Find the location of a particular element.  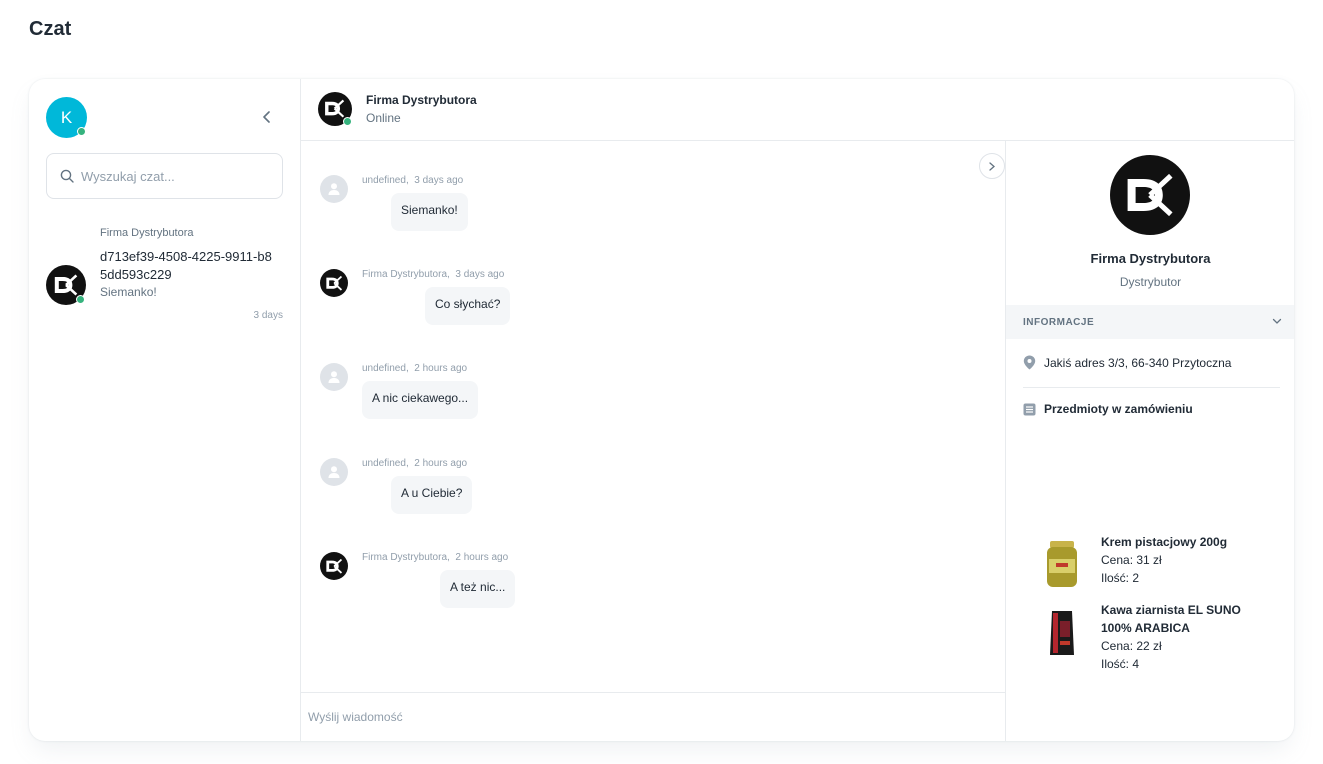

contact-name: Firma Dystrybutora is located at coordinates (421, 100).